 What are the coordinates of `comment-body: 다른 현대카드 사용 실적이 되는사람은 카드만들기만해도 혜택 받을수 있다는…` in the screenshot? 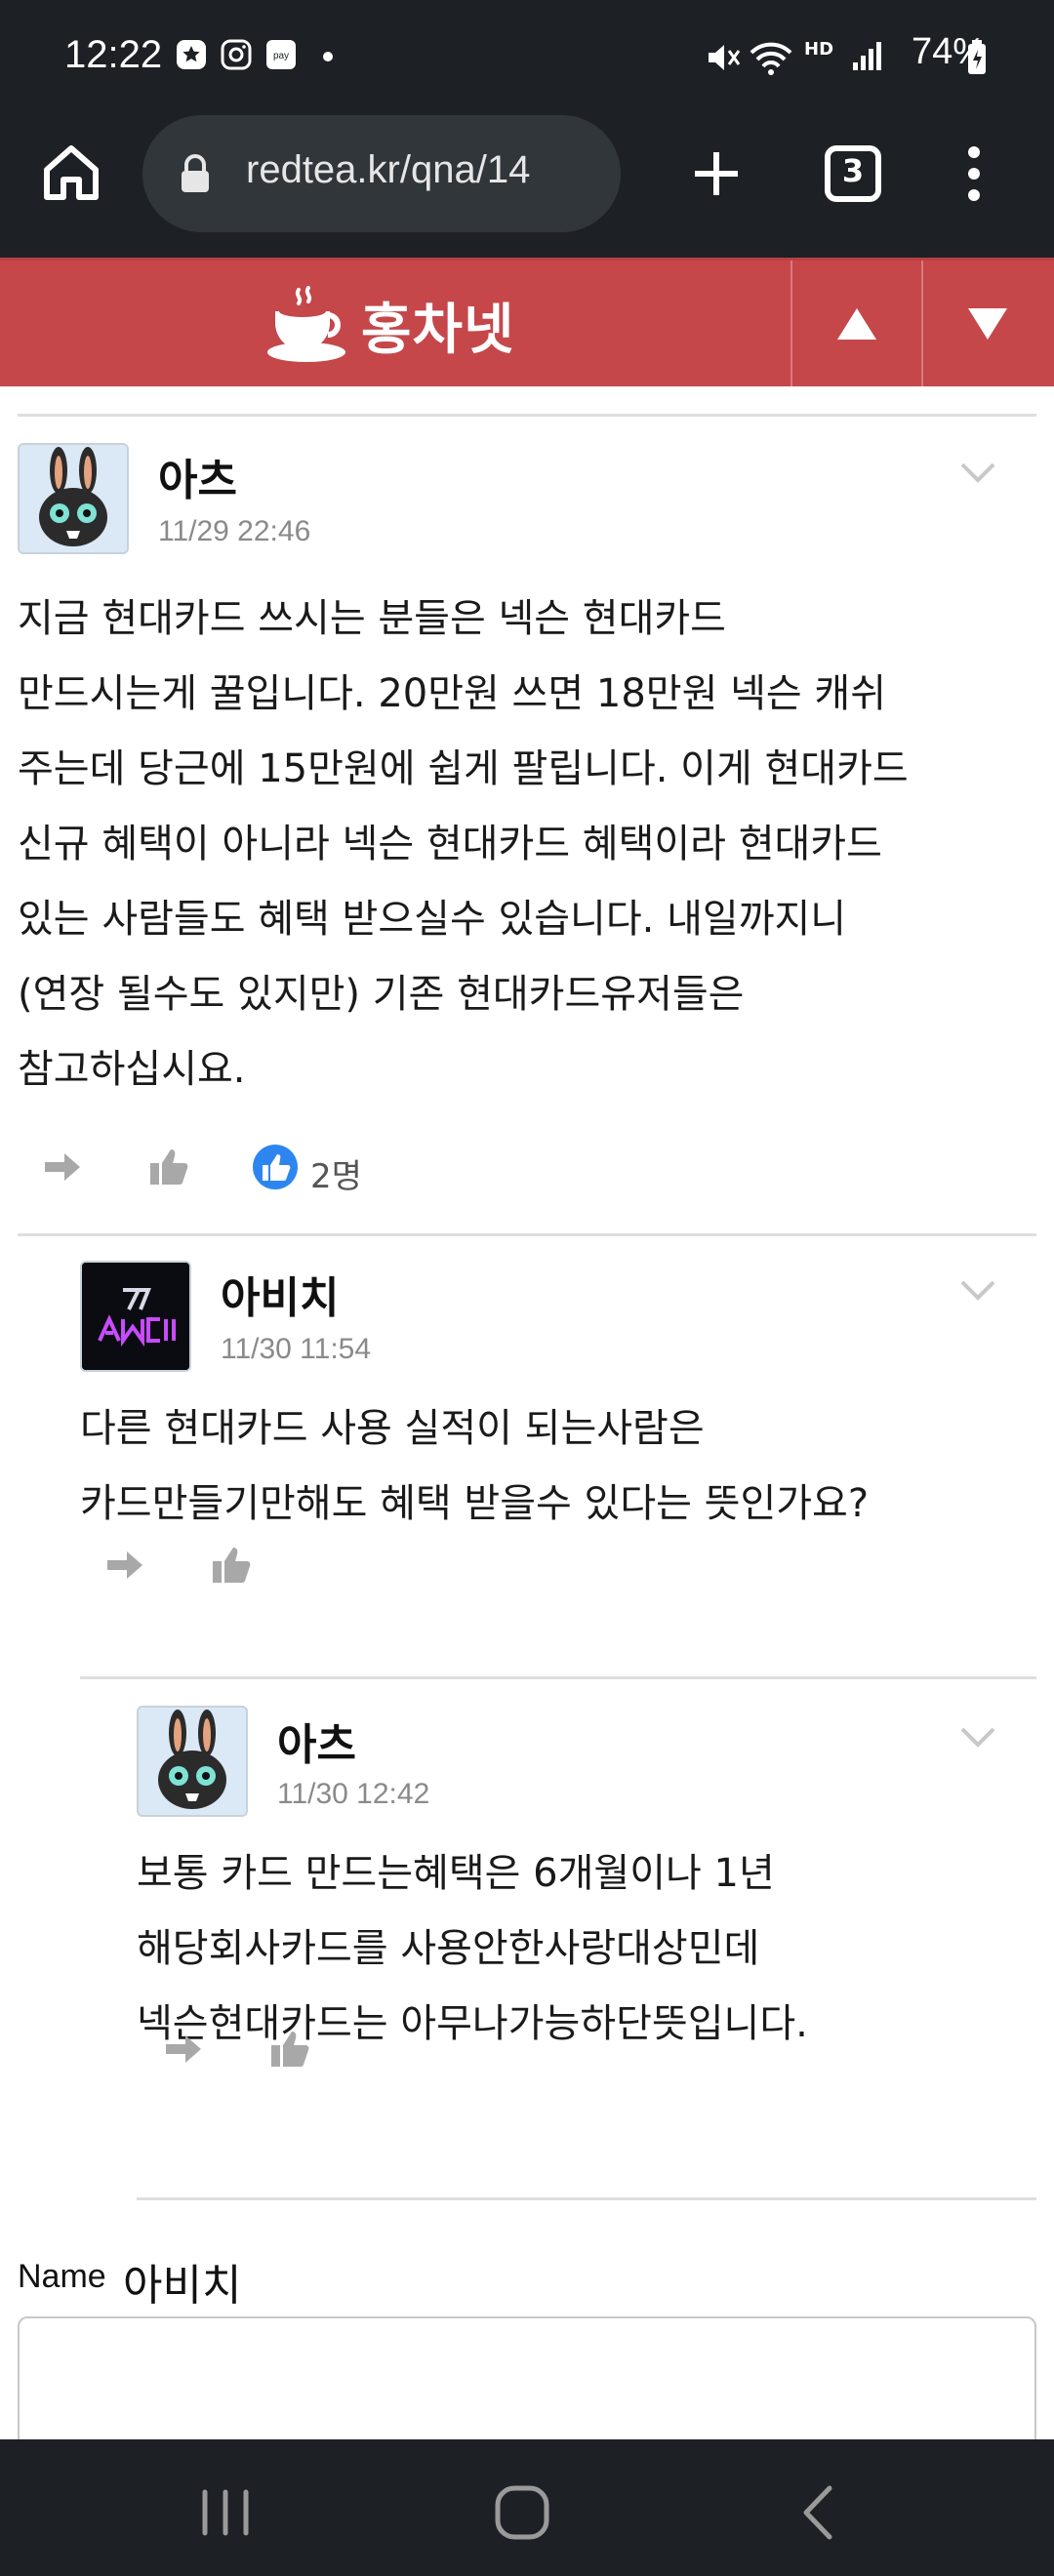 It's located at (475, 1466).